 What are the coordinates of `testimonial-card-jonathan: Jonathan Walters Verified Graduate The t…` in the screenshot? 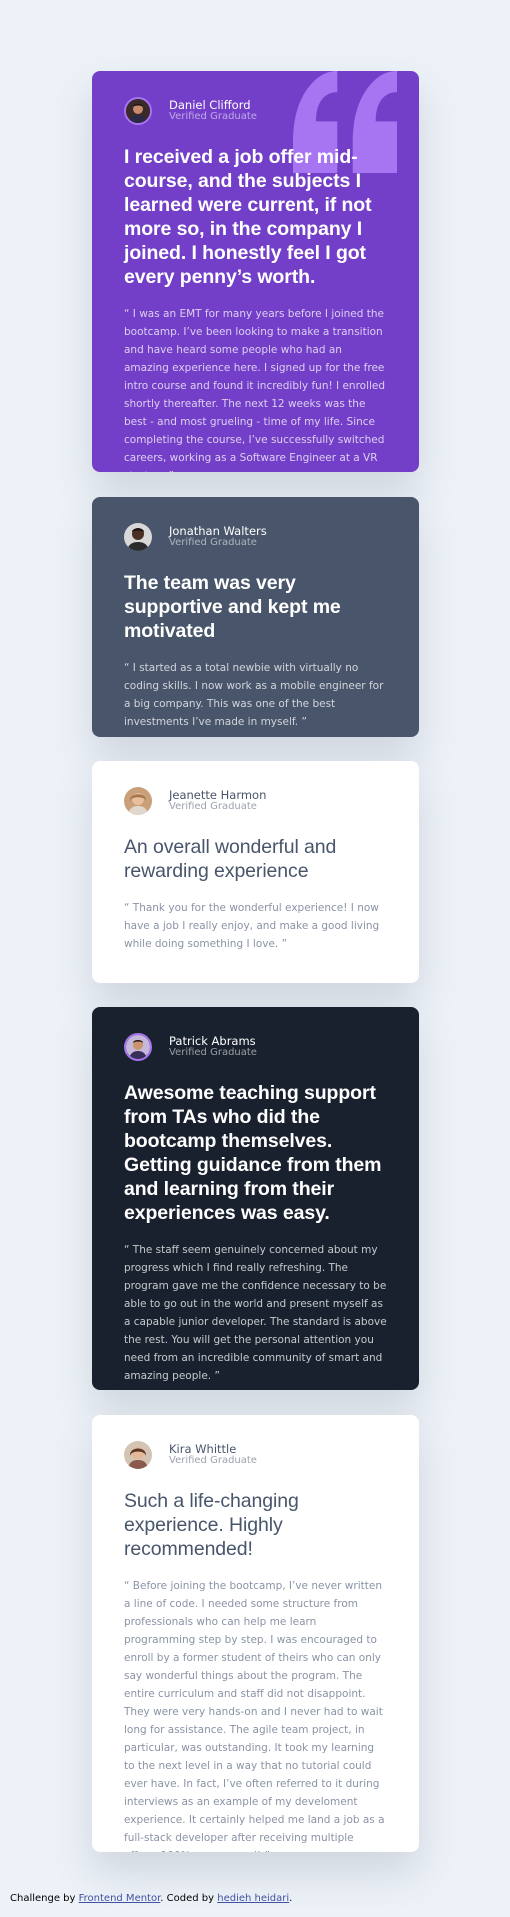 It's located at (255, 617).